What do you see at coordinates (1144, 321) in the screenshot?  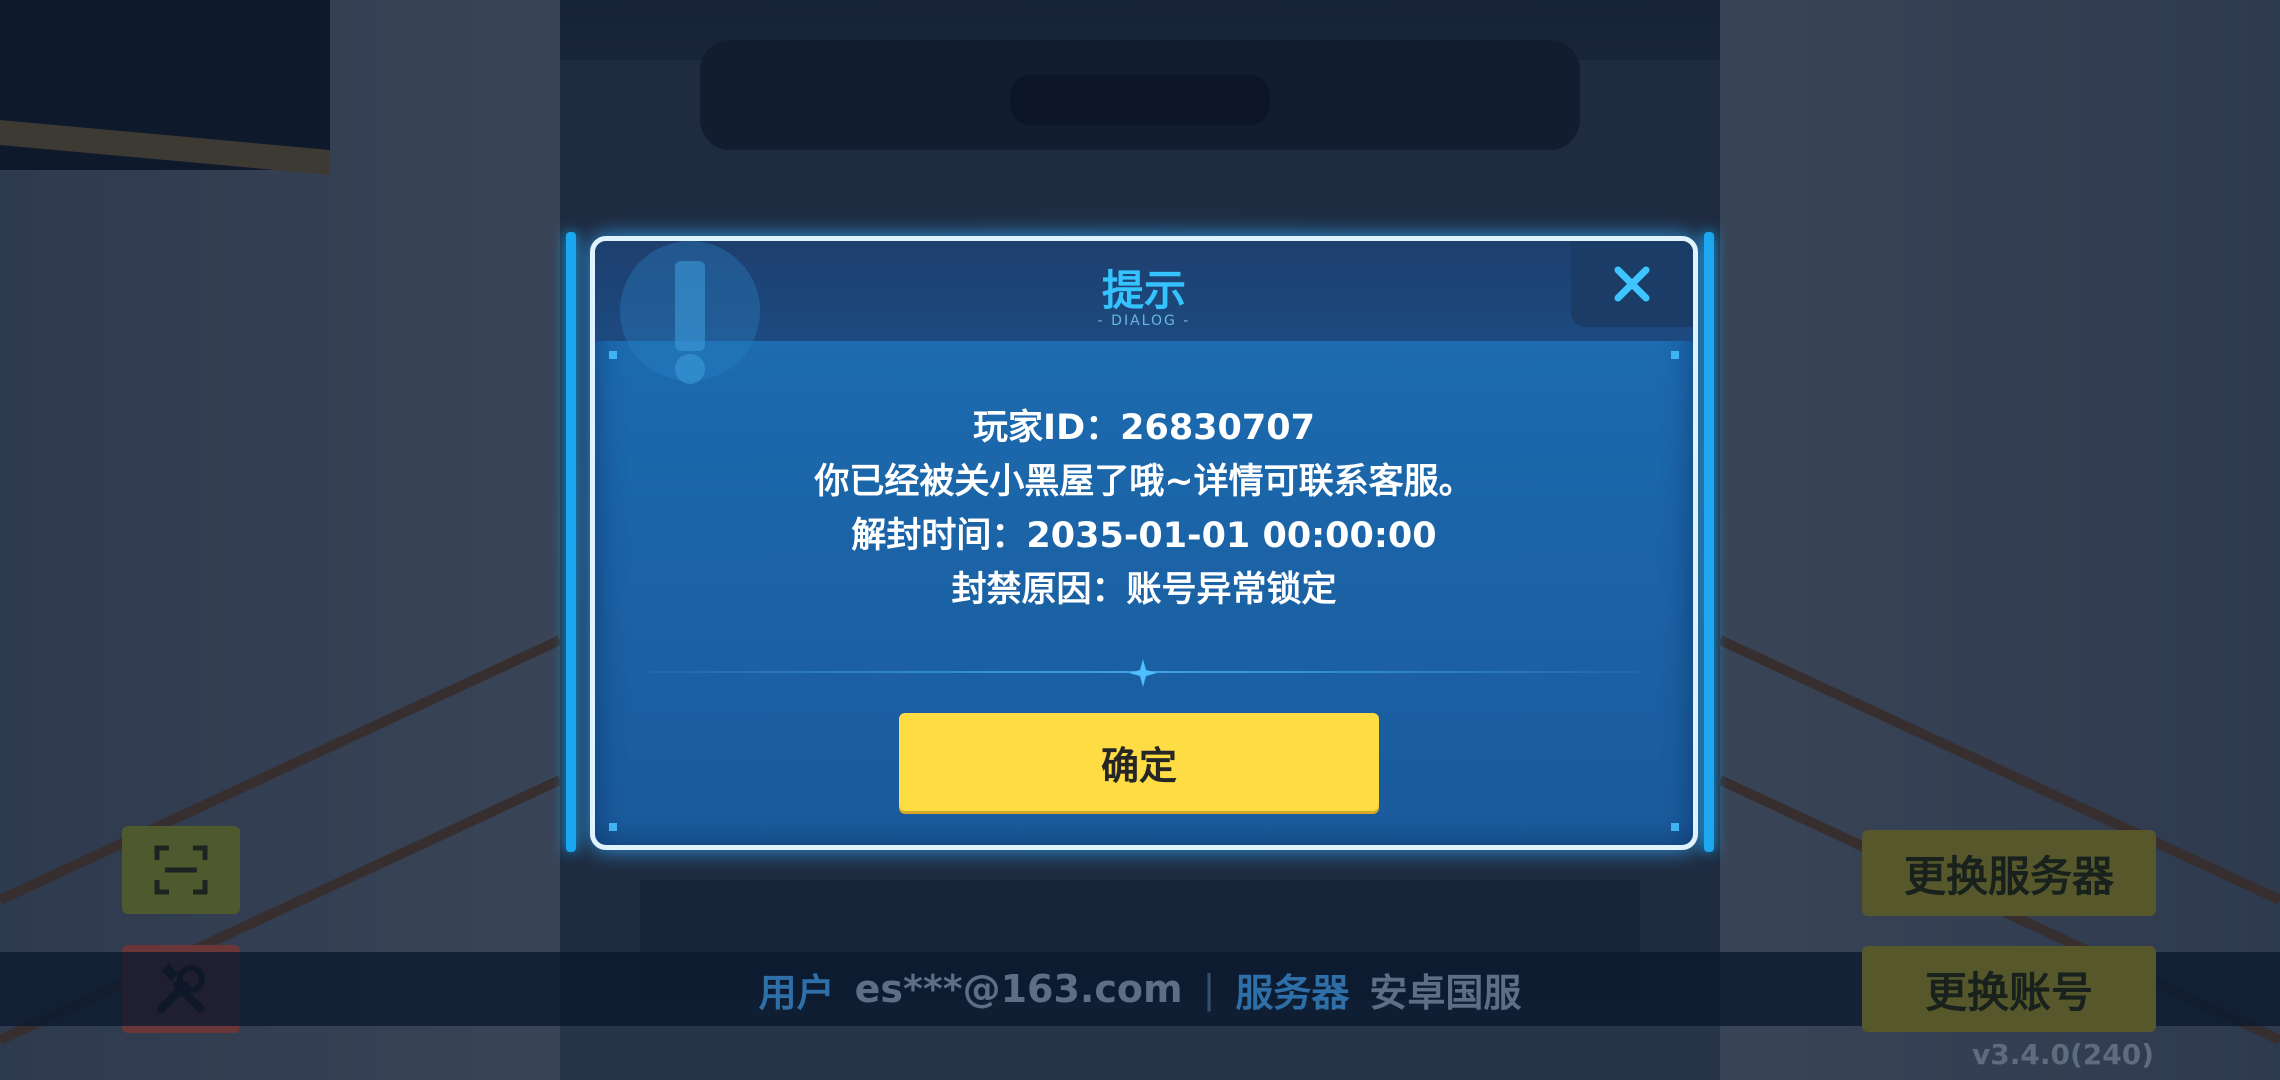 I see `dialog-subtitle: - DIALOG -` at bounding box center [1144, 321].